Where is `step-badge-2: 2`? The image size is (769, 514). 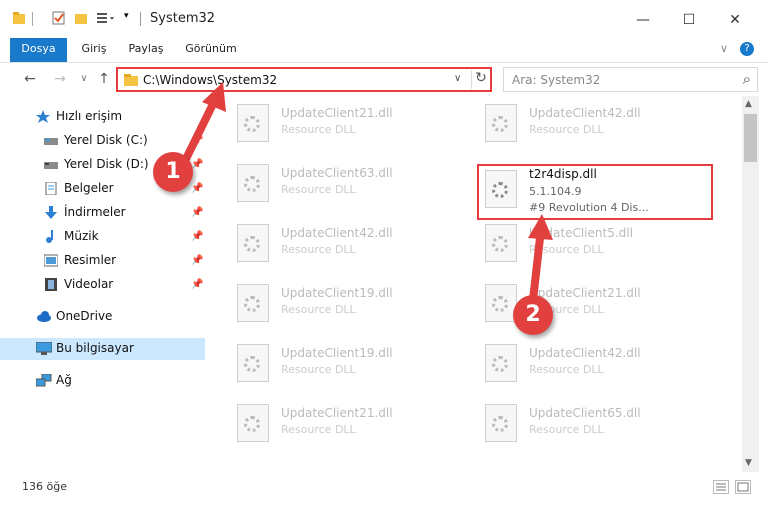 step-badge-2: 2 is located at coordinates (533, 315).